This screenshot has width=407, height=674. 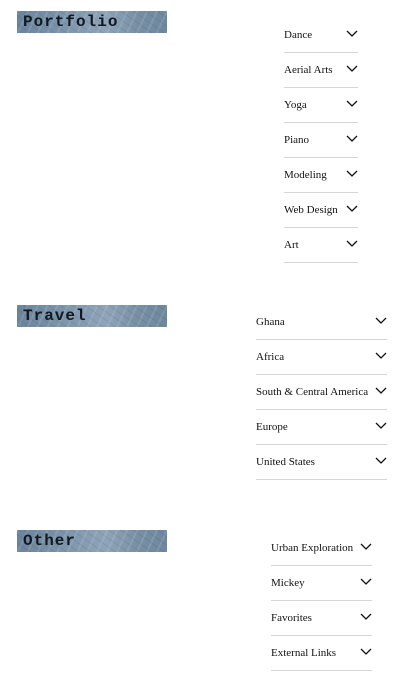 I want to click on portfolio-banner: Portfolio, so click(x=92, y=22).